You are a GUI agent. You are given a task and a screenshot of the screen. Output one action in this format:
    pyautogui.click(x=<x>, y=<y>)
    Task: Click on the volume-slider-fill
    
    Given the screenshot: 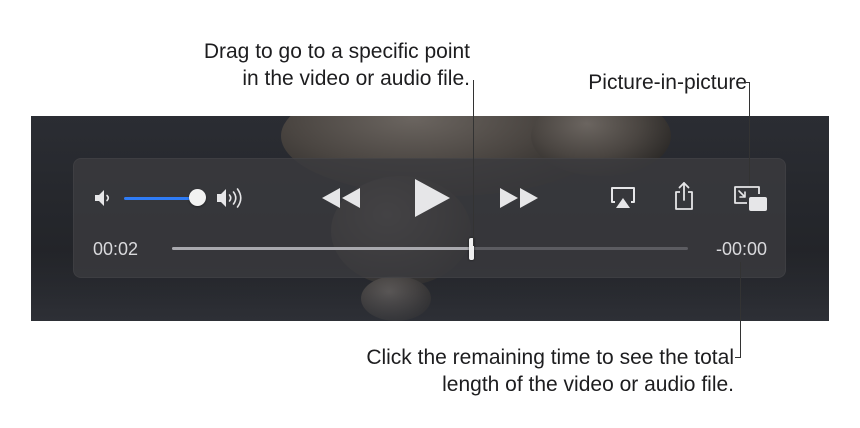 What is the action you would take?
    pyautogui.click(x=161, y=198)
    